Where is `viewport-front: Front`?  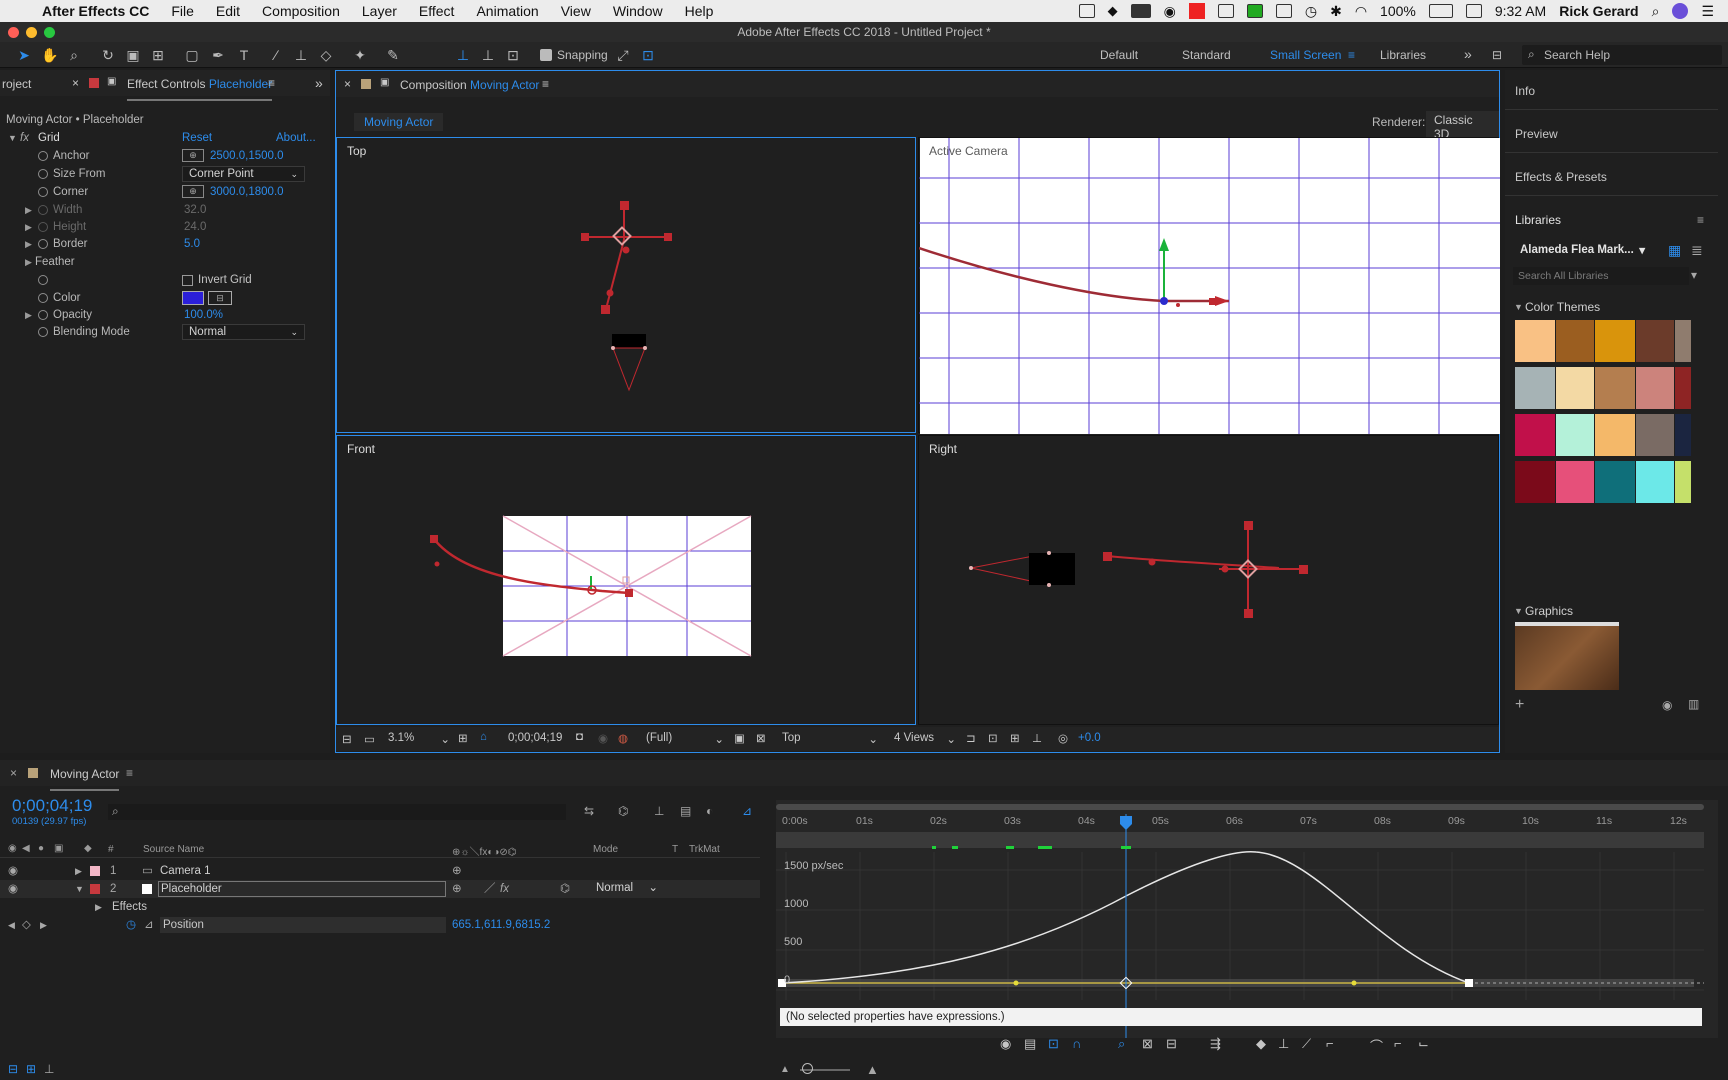 viewport-front: Front is located at coordinates (626, 580).